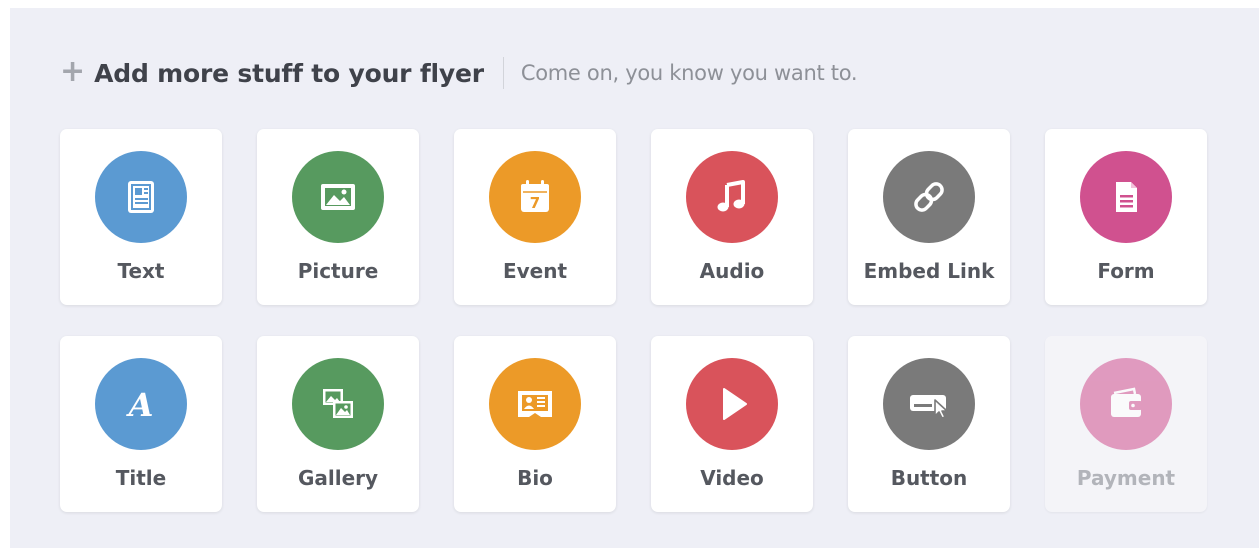 Image resolution: width=1259 pixels, height=548 pixels. What do you see at coordinates (1126, 271) in the screenshot?
I see `tile-label: Form` at bounding box center [1126, 271].